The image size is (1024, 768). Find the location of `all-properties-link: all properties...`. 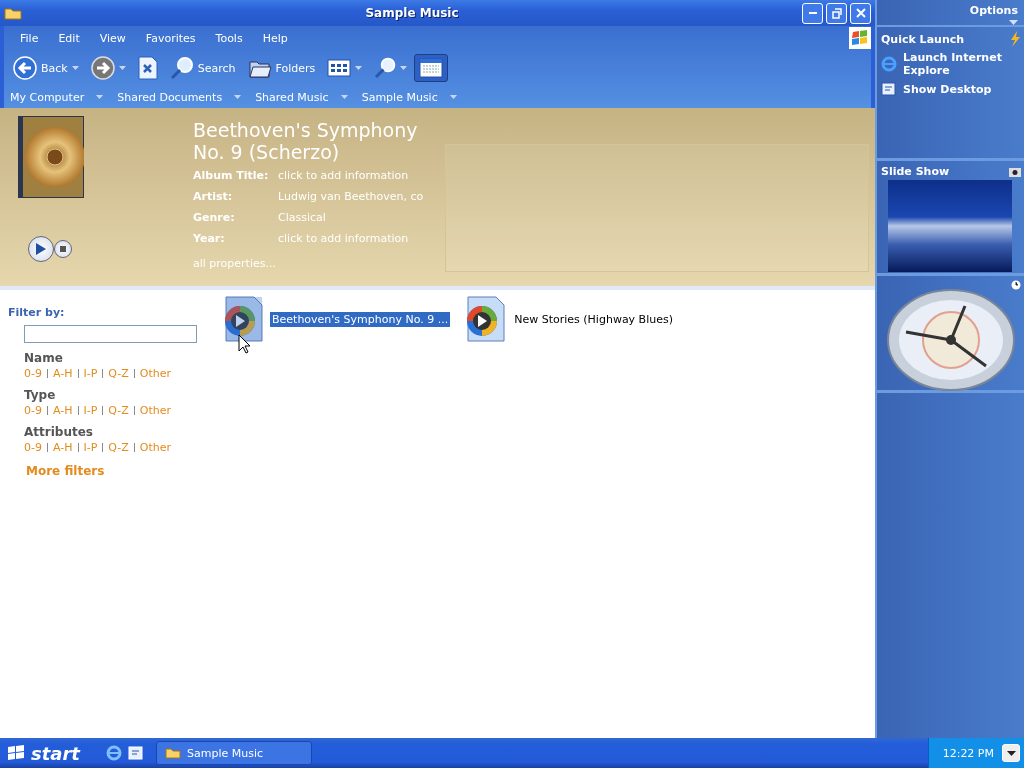

all-properties-link: all properties... is located at coordinates (234, 263).